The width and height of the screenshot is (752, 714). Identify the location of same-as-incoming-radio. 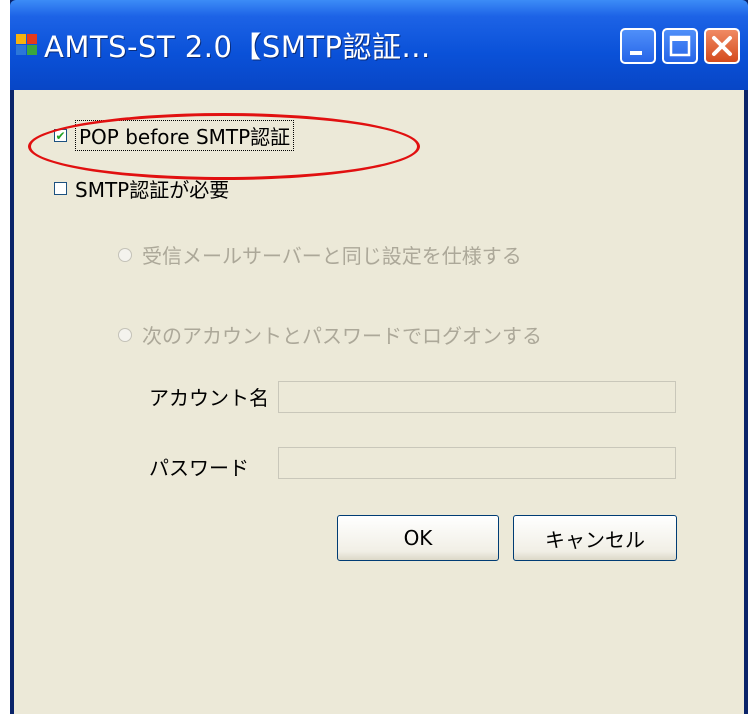
(125, 254).